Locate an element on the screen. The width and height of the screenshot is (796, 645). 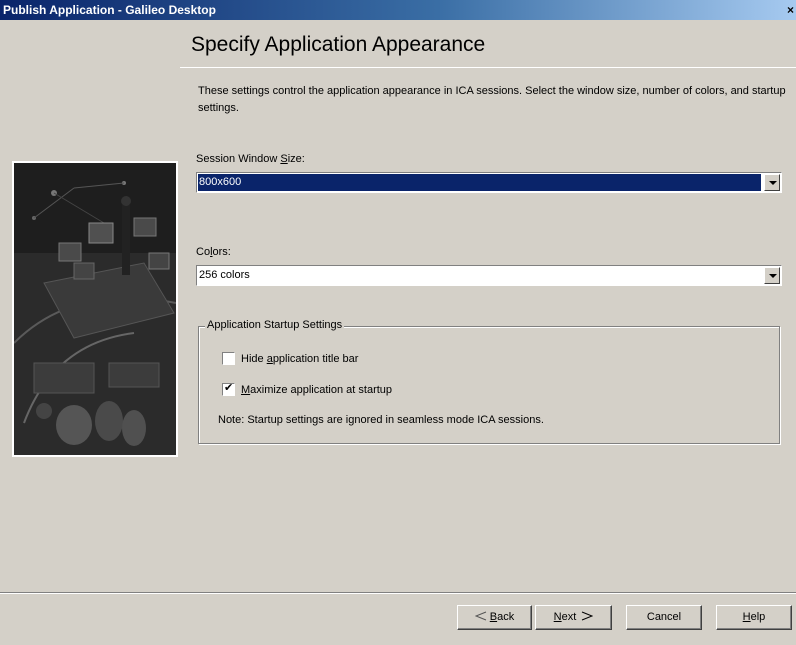
hide-title-bar-label: Hide application title bar is located at coordinates (300, 358).